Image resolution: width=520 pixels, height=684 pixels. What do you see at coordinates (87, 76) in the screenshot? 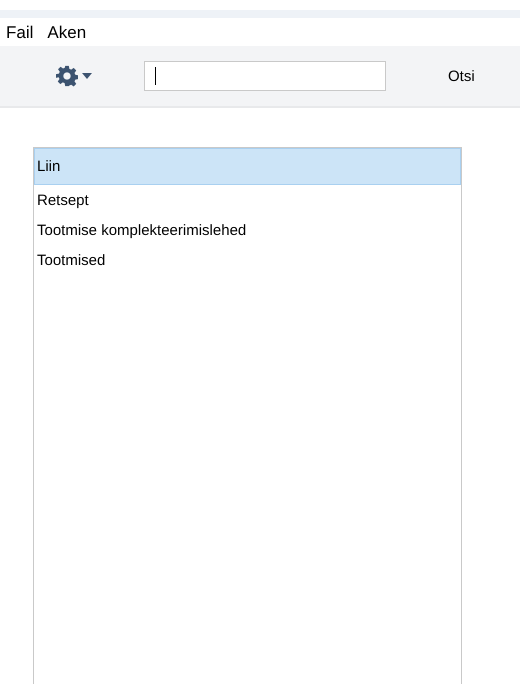
I see `caret-icon` at bounding box center [87, 76].